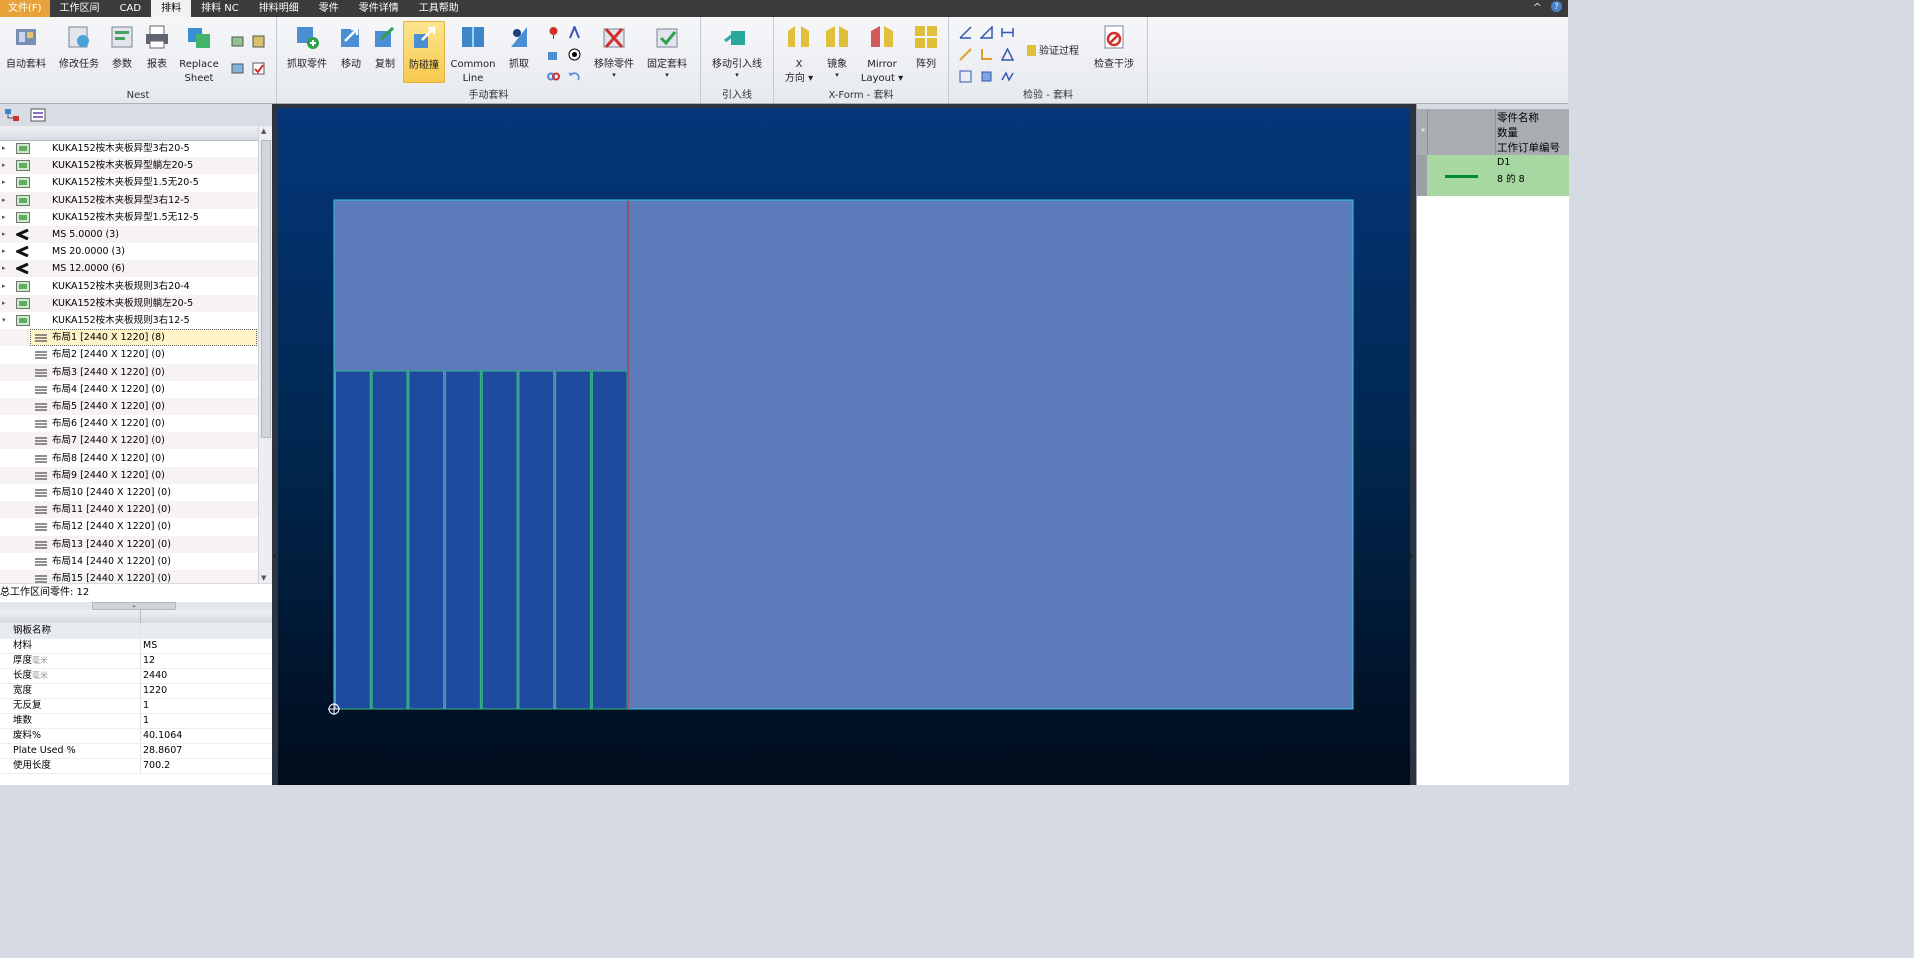  What do you see at coordinates (1062, 52) in the screenshot?
I see `verify-process-button: 验证过程` at bounding box center [1062, 52].